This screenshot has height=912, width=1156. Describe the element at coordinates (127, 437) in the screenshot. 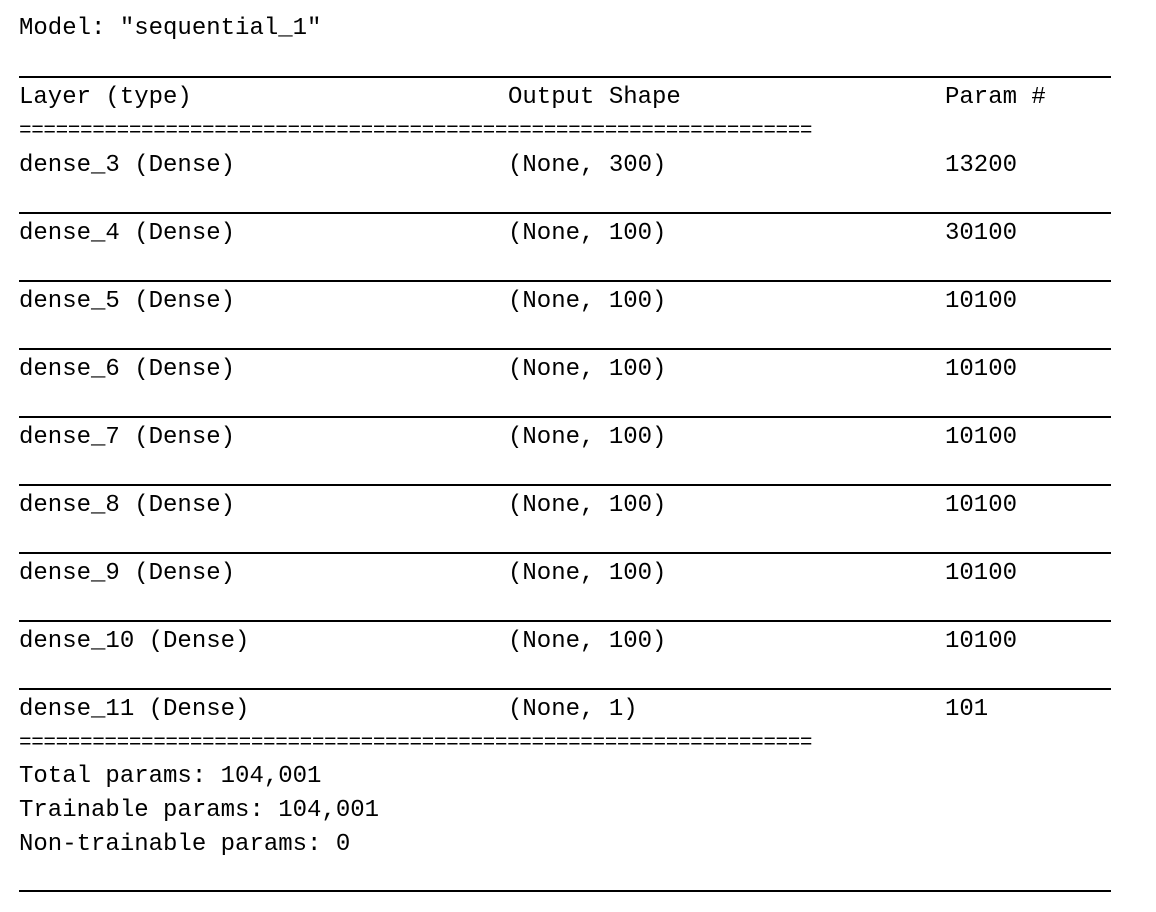

I see `layer-name: dense_7 (Dense)` at that location.